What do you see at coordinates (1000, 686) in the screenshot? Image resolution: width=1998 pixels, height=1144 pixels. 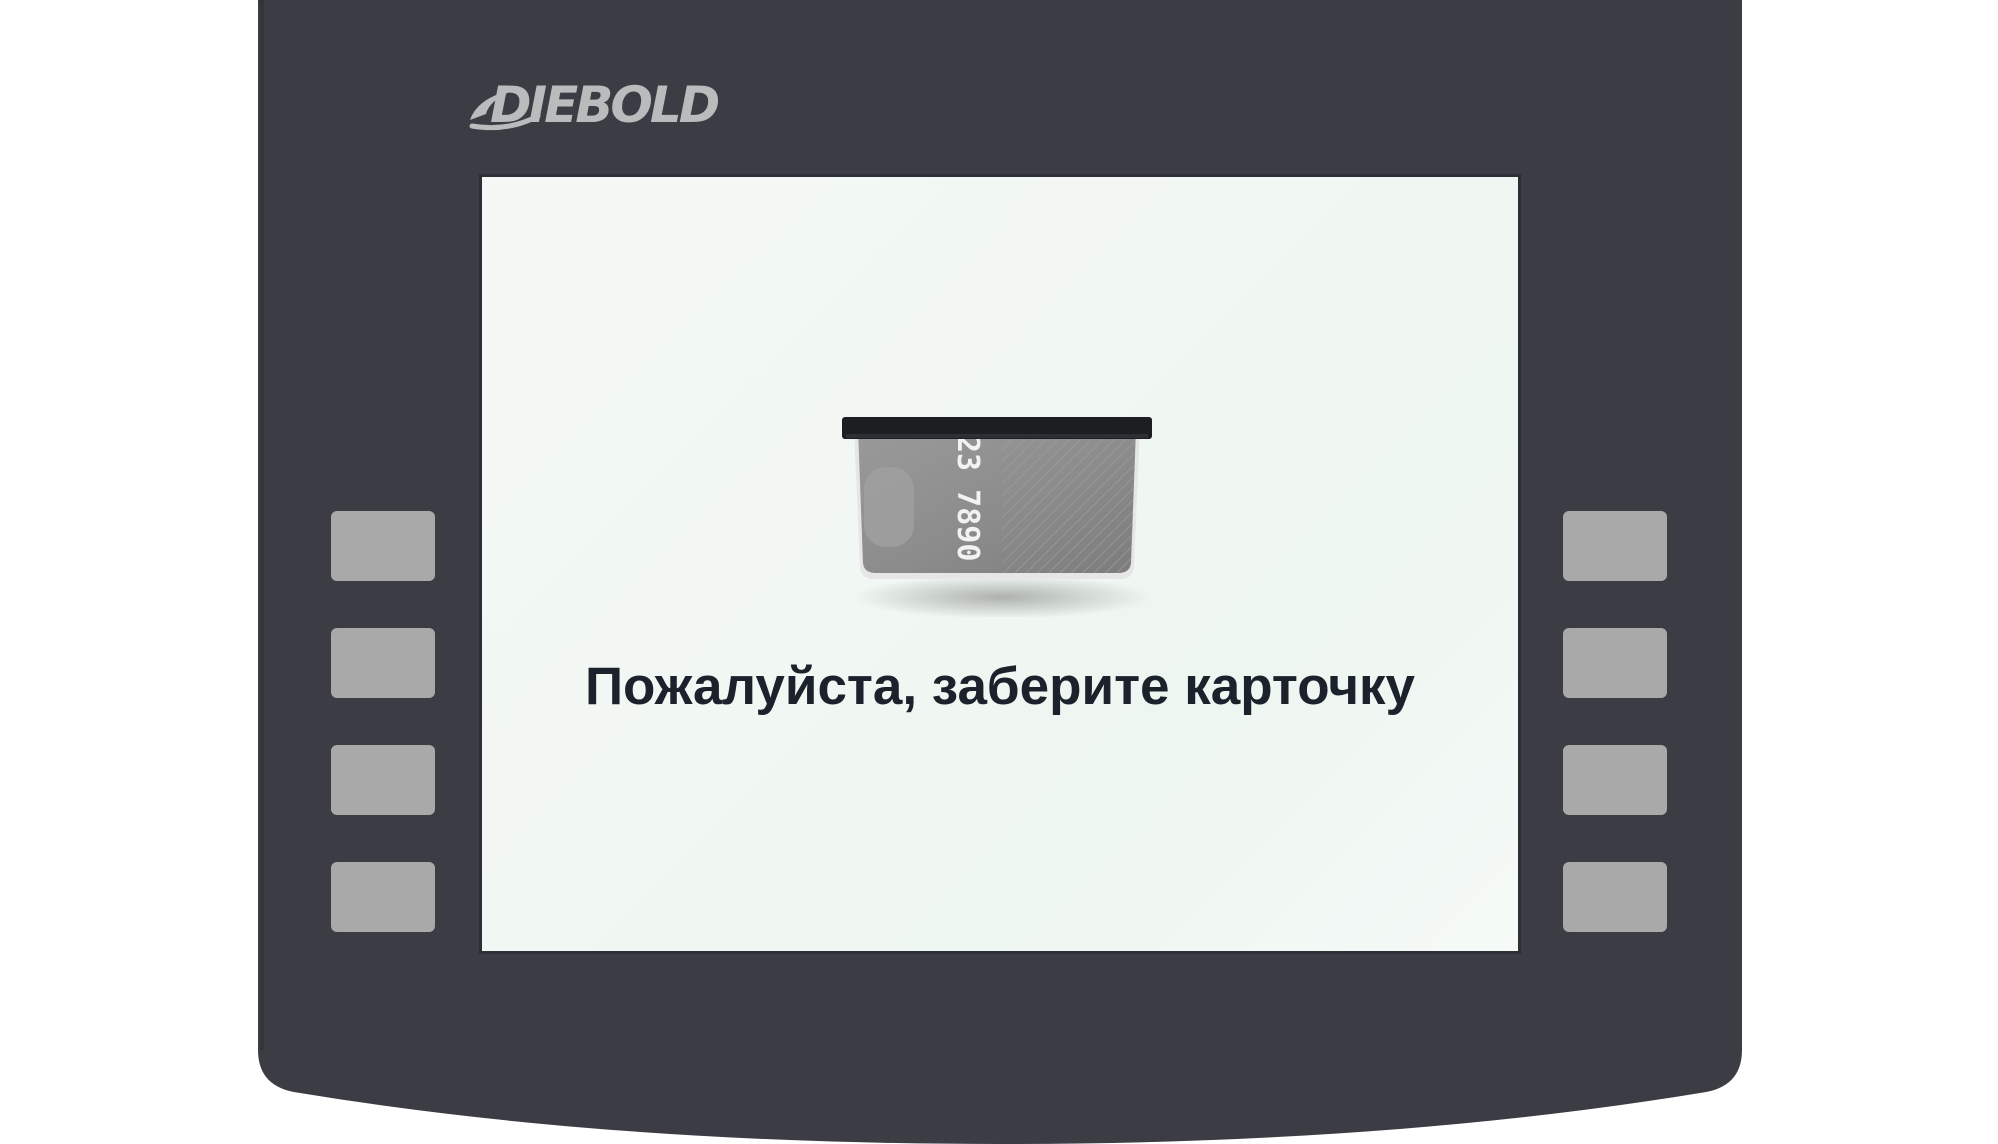 I see `take-card-message: Пожалуйста, заберите карточку` at bounding box center [1000, 686].